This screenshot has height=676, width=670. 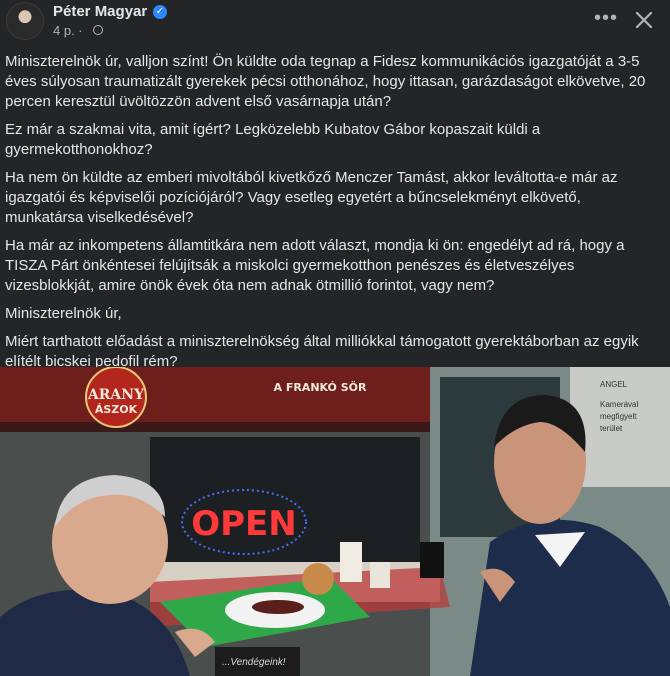 What do you see at coordinates (160, 12) in the screenshot?
I see `verified-badge-icon: ✓` at bounding box center [160, 12].